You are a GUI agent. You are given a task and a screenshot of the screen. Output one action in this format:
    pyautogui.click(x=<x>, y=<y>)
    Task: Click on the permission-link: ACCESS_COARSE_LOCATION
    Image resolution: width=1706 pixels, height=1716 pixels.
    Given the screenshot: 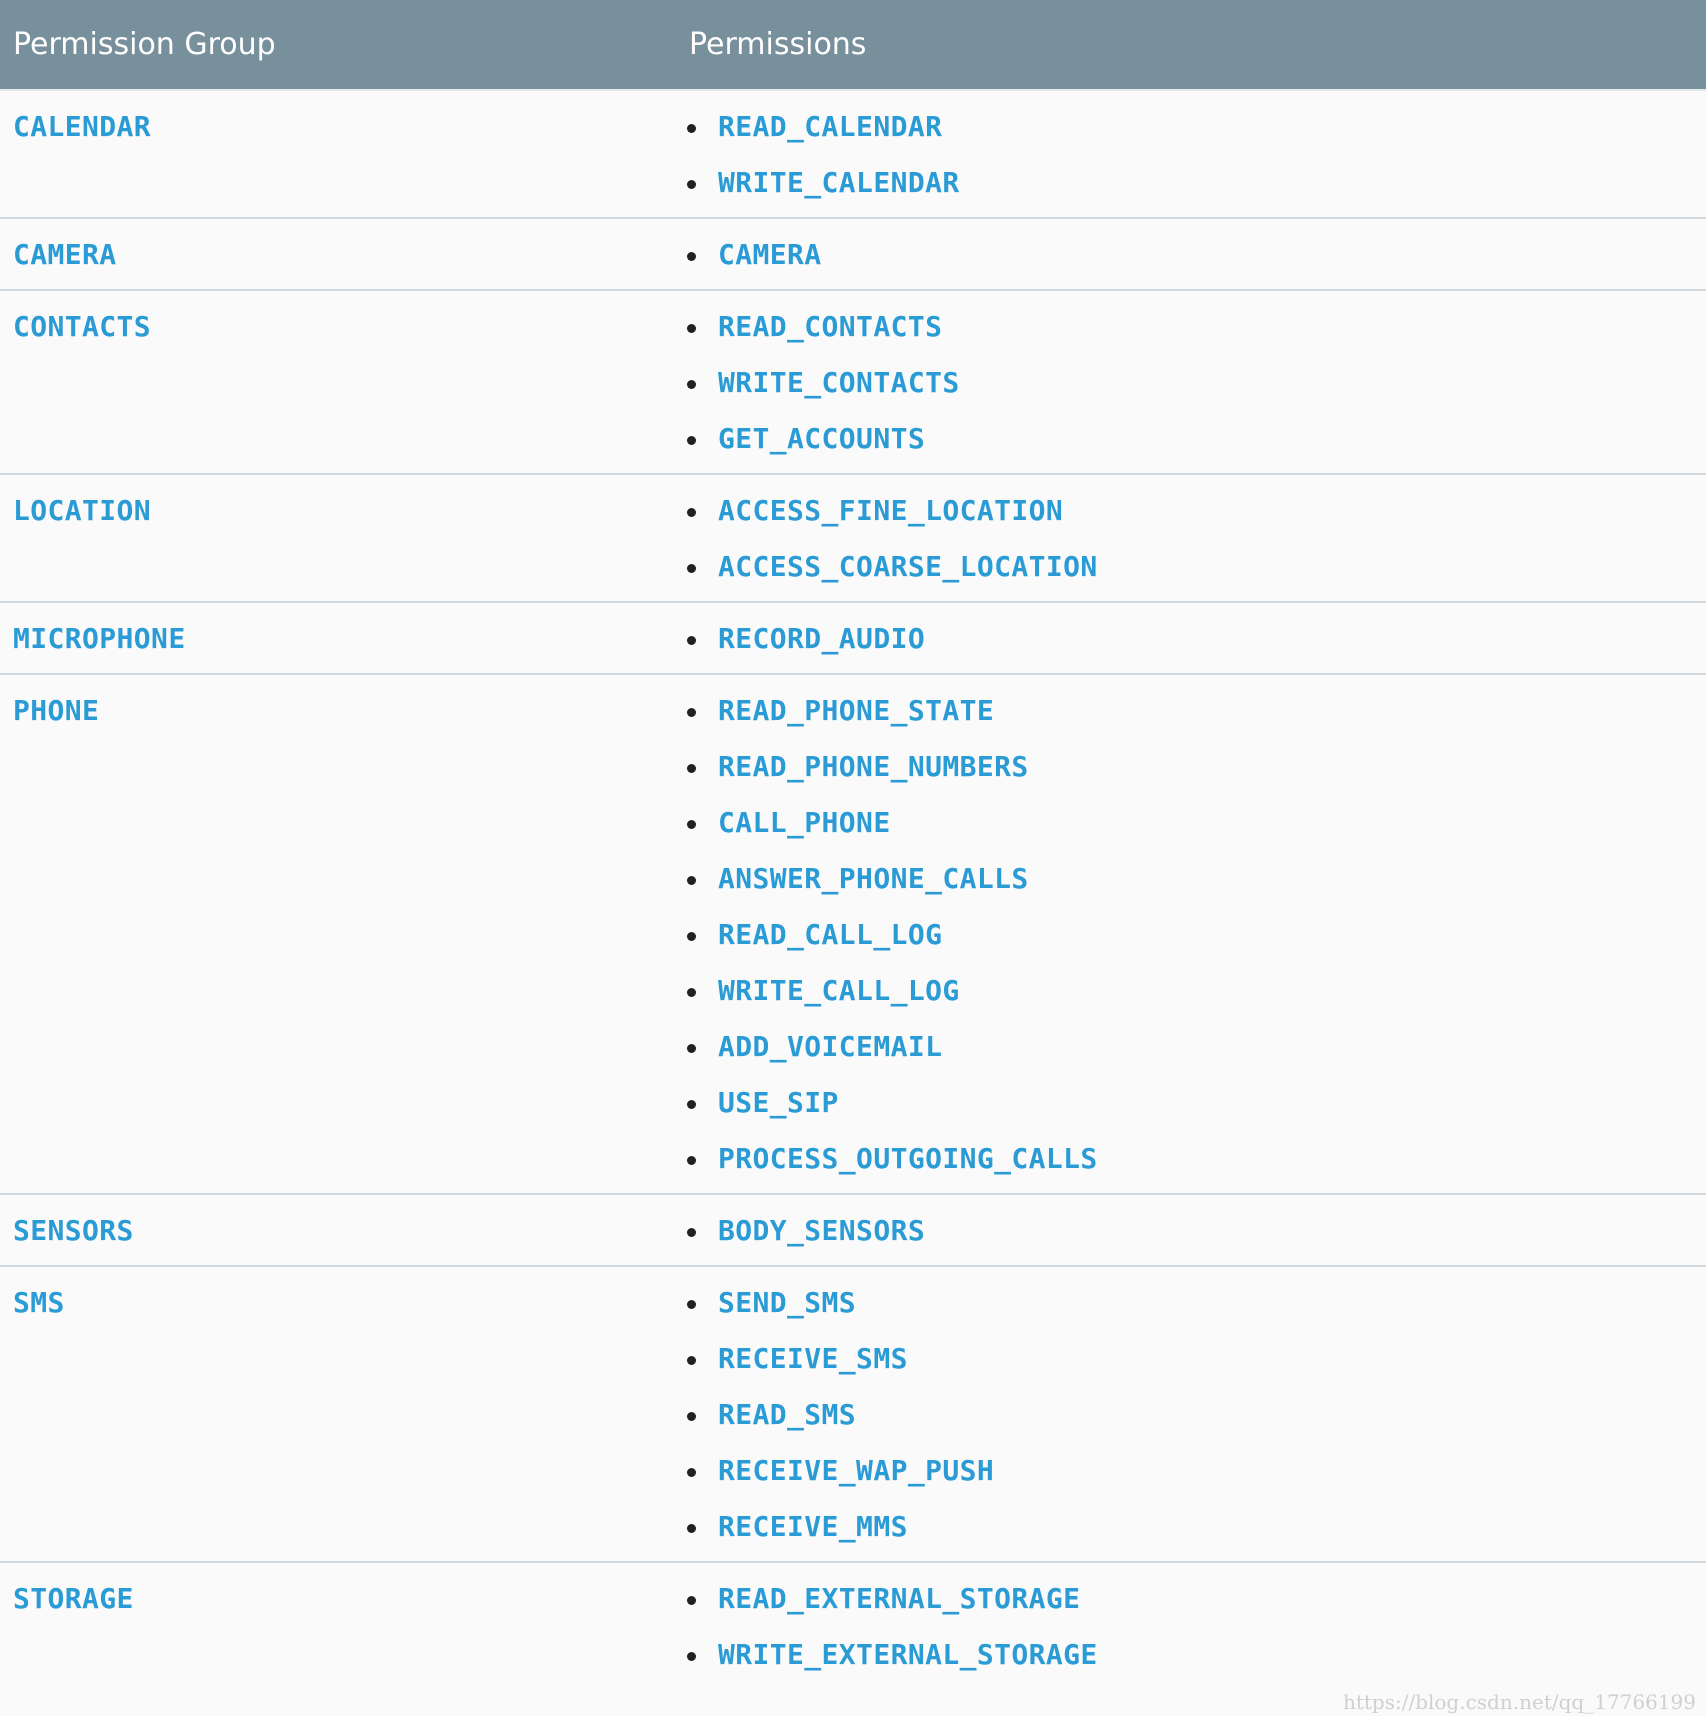 What is the action you would take?
    pyautogui.click(x=908, y=566)
    